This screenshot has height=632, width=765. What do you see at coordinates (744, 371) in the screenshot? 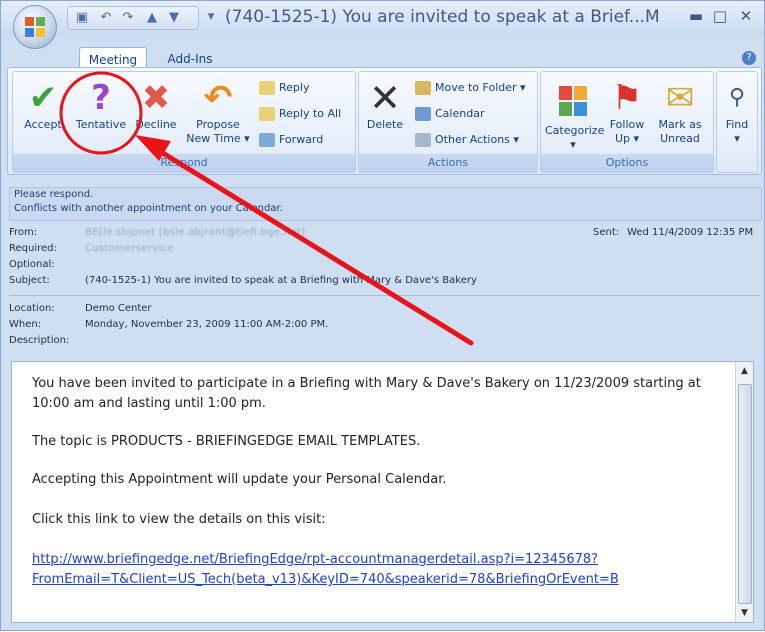
I see `scroll-up-icon: ▲` at bounding box center [744, 371].